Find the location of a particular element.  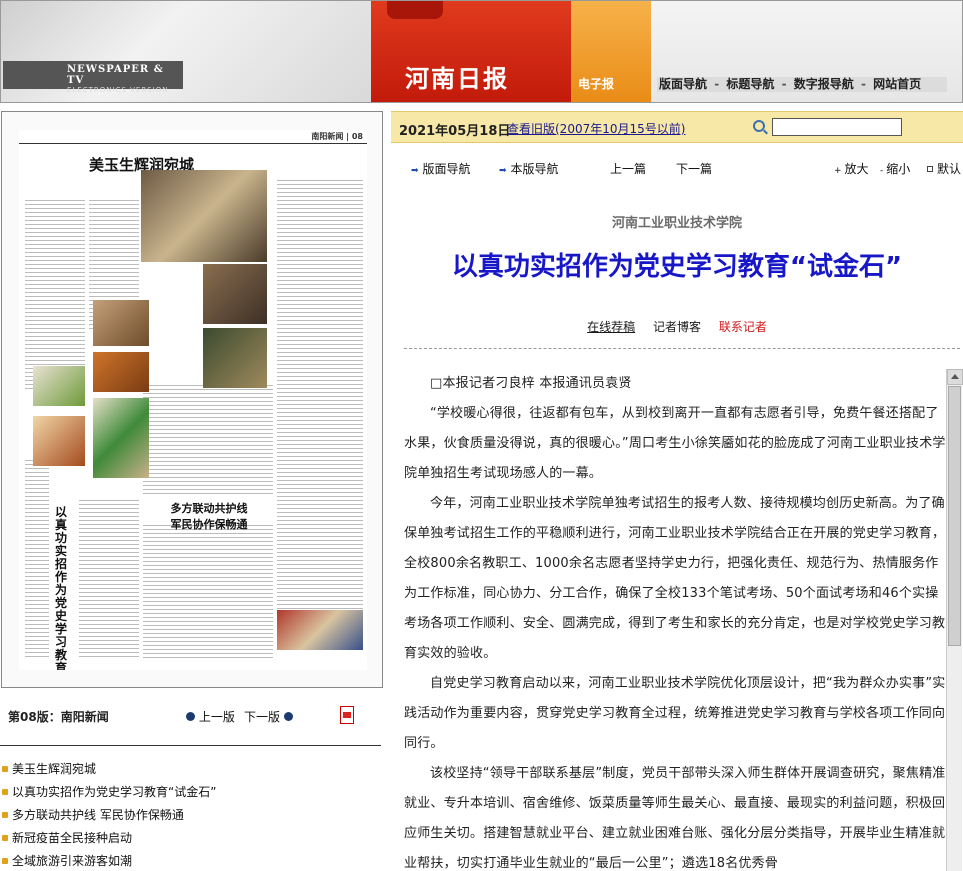

scrollbar-thumb is located at coordinates (954, 516).